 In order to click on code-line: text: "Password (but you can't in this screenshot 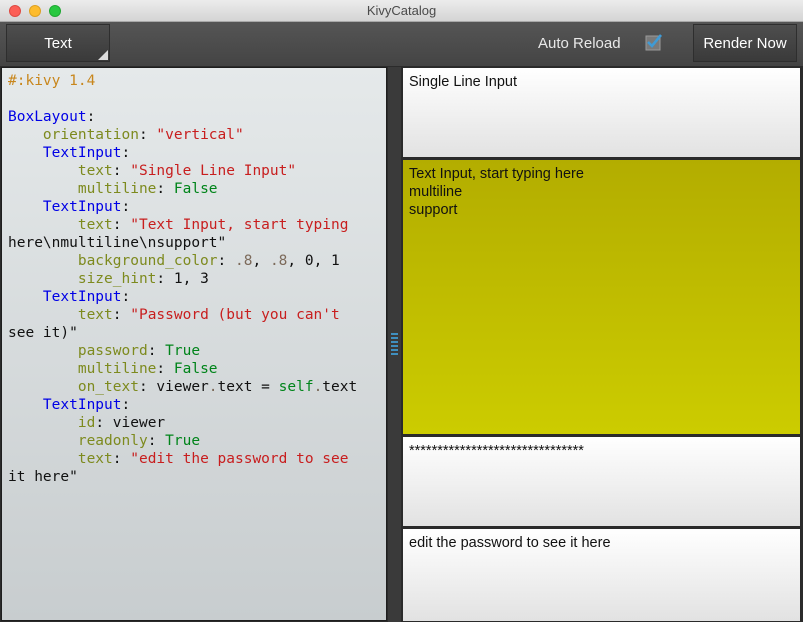, I will do `click(197, 315)`.